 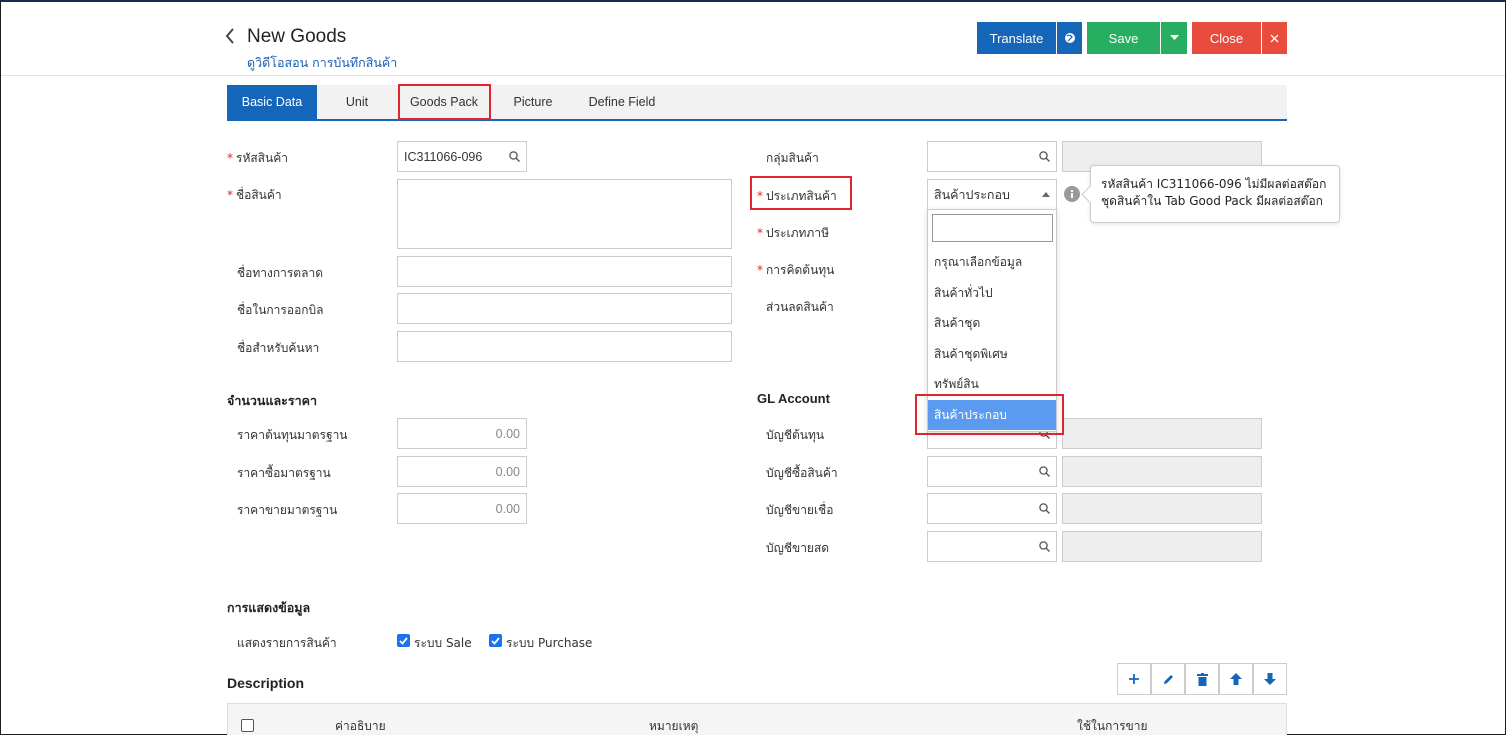 What do you see at coordinates (443, 156) in the screenshot?
I see `code-value: IC311066-096` at bounding box center [443, 156].